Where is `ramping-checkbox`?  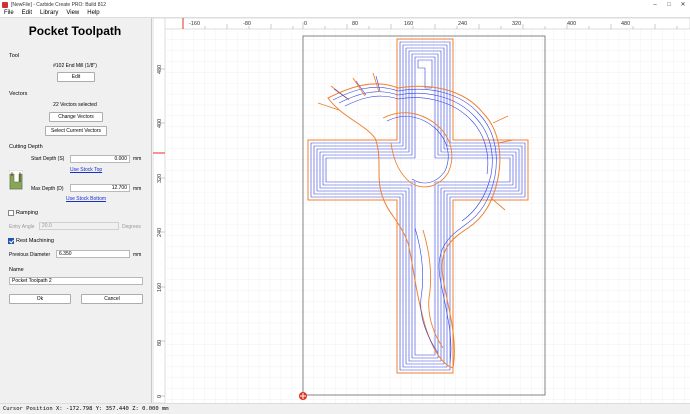 ramping-checkbox is located at coordinates (11, 213).